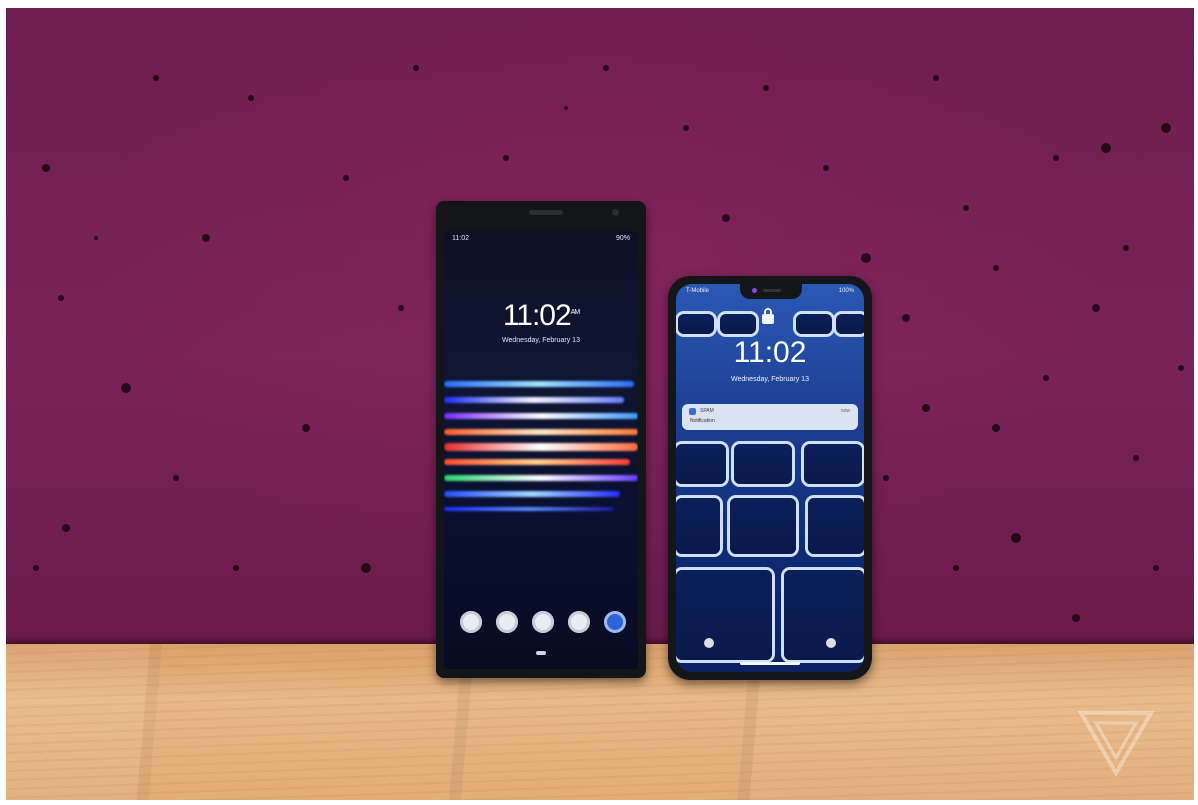 The width and height of the screenshot is (1198, 805). Describe the element at coordinates (770, 379) in the screenshot. I see `iphone-date: Wednesday, February 13` at that location.